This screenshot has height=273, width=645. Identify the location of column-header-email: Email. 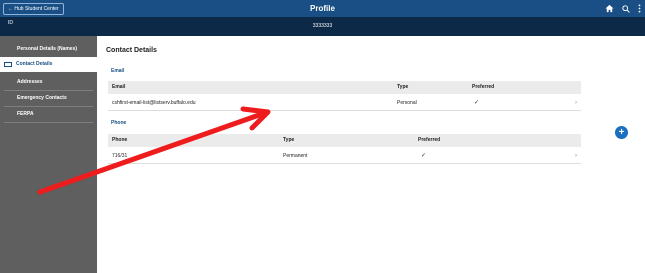
(119, 87).